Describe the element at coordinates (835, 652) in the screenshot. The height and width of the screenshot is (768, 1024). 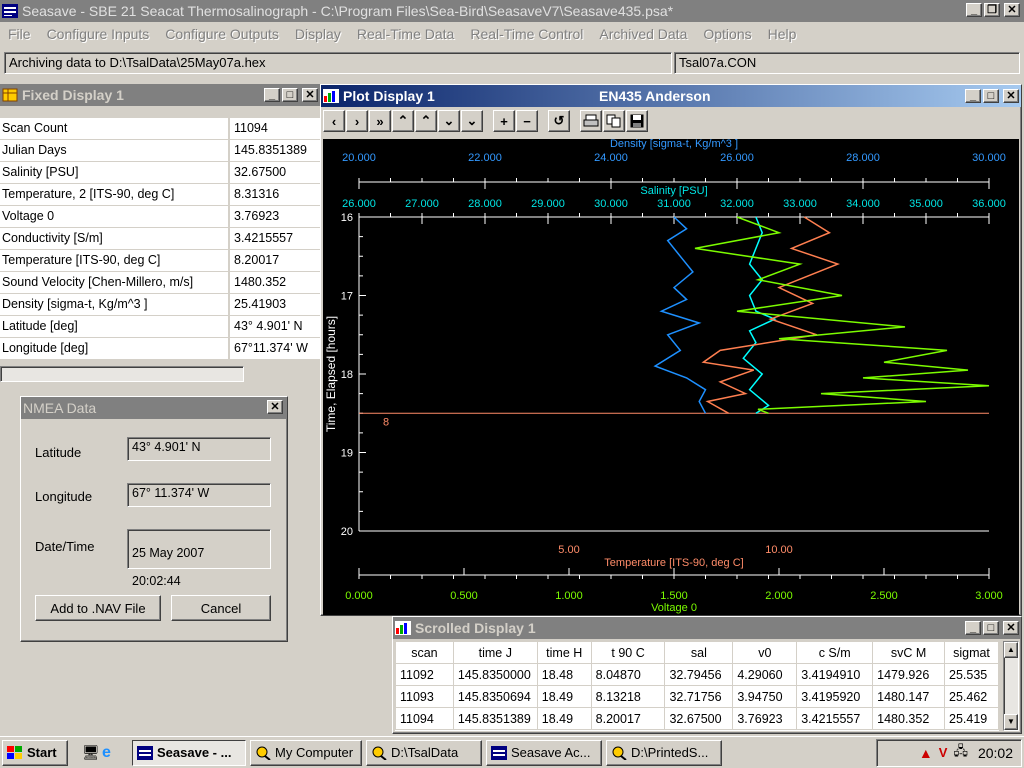
I see `column-header: c S/m` at that location.